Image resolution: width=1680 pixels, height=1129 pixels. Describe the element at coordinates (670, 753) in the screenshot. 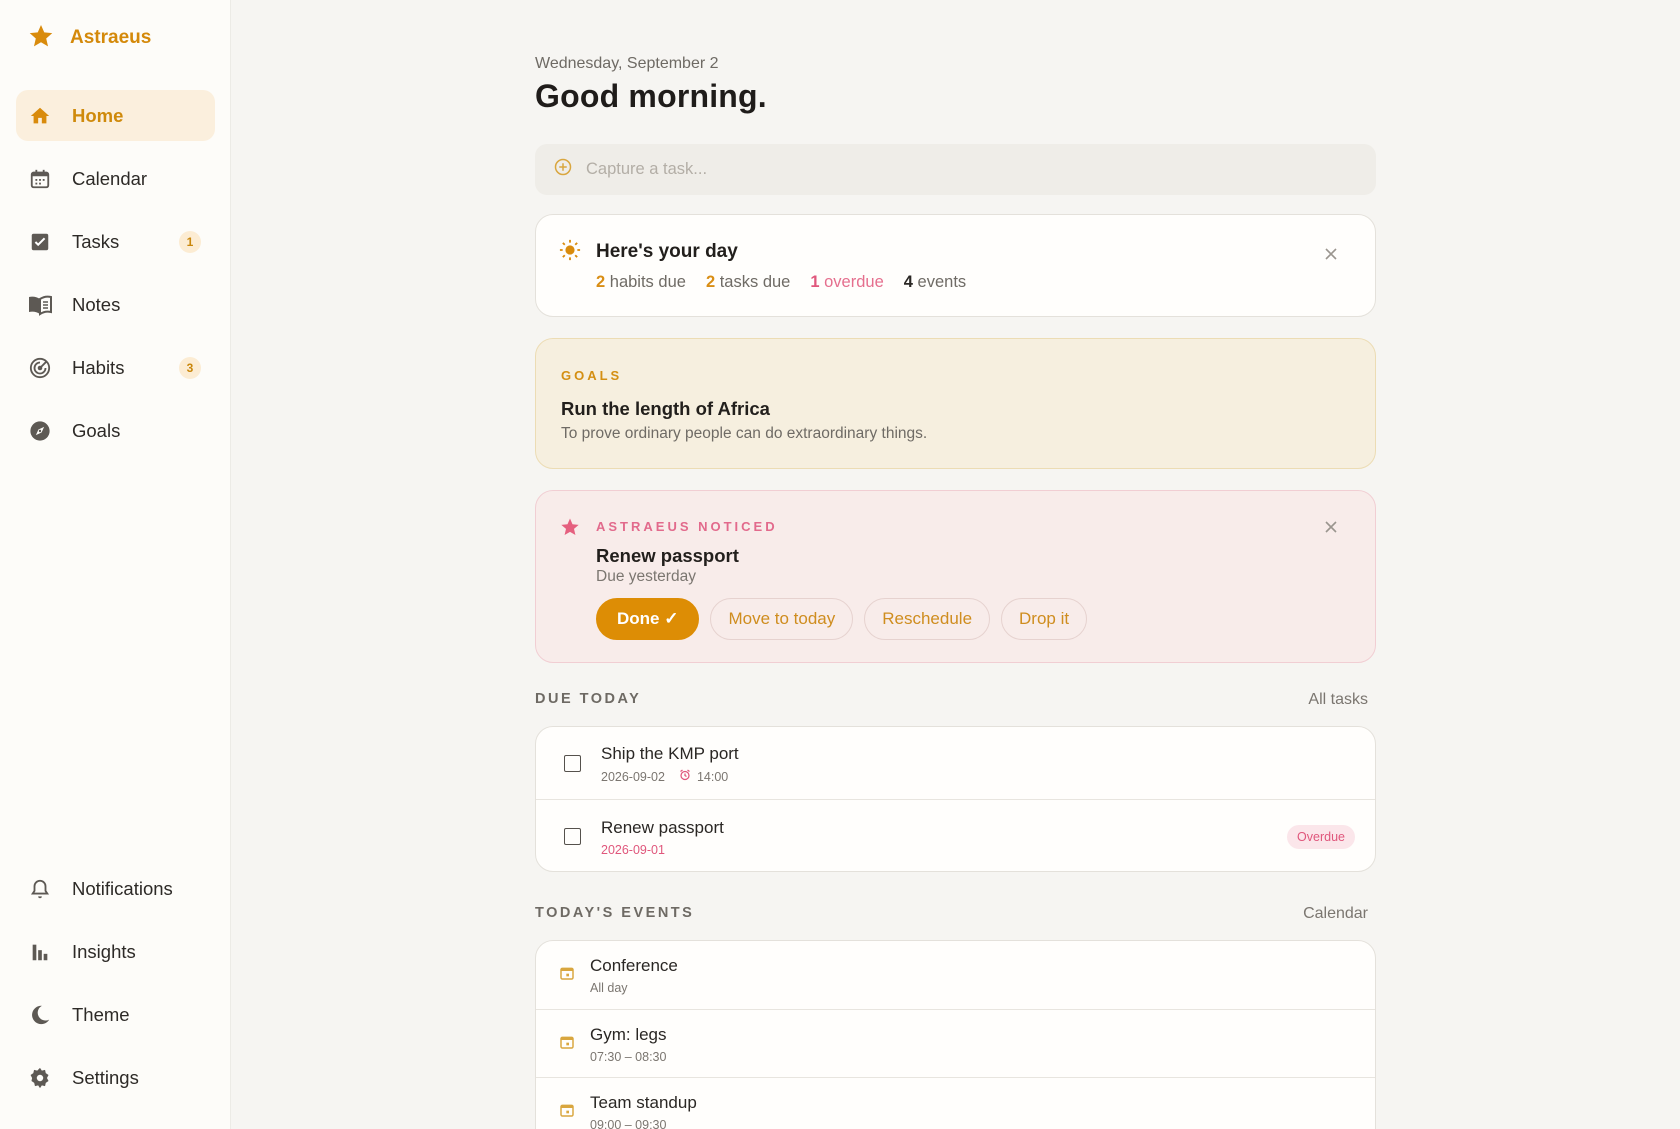

I see `task-title: Ship the KMP port` at that location.